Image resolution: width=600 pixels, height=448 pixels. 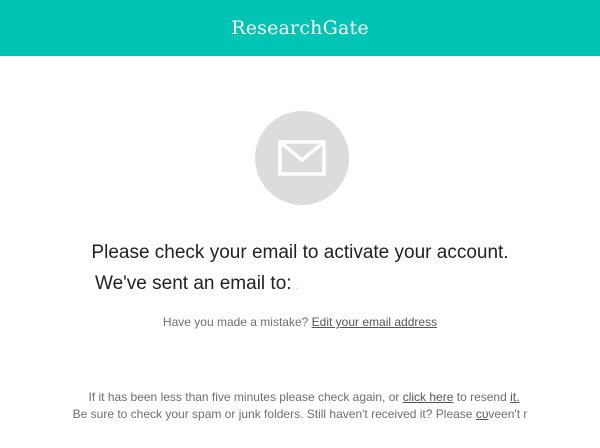 I want to click on sent-to-label: We've sent an email to:, so click(x=193, y=283).